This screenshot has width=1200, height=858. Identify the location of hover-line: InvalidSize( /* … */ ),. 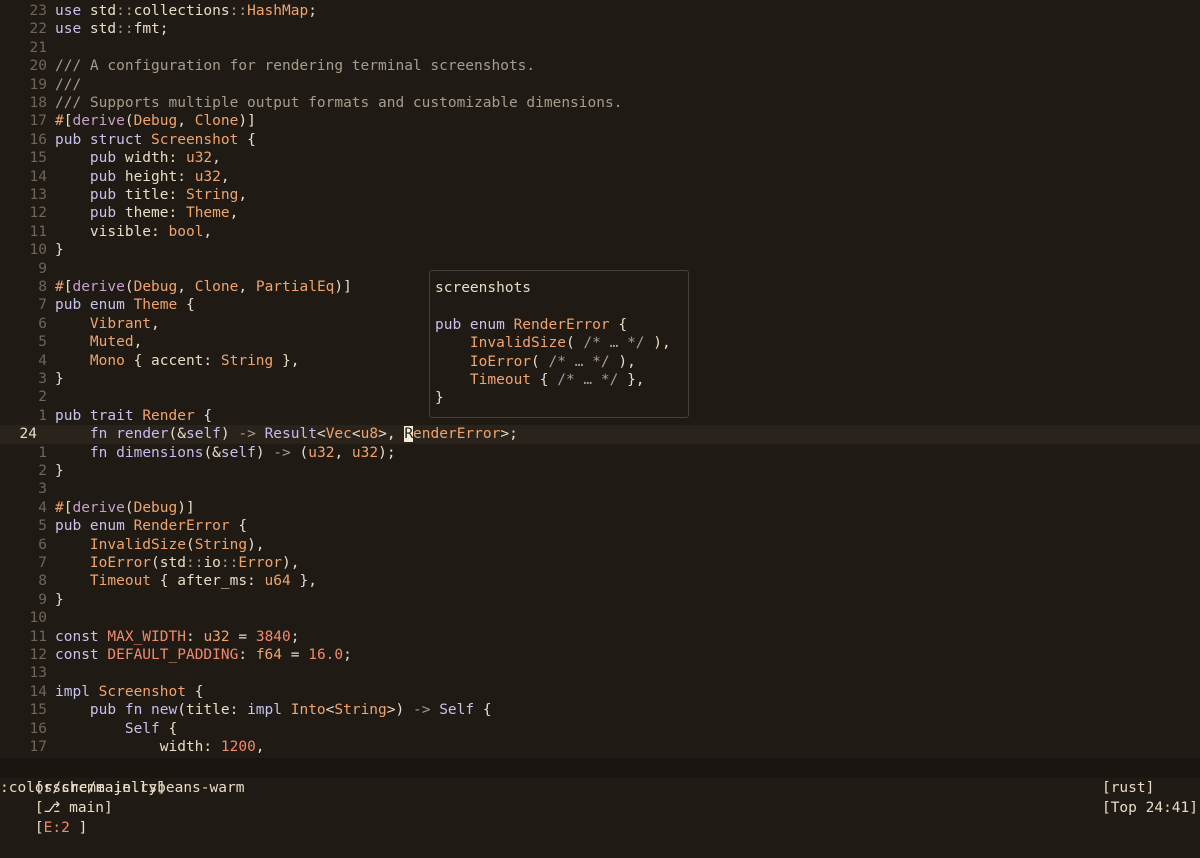
(570, 343).